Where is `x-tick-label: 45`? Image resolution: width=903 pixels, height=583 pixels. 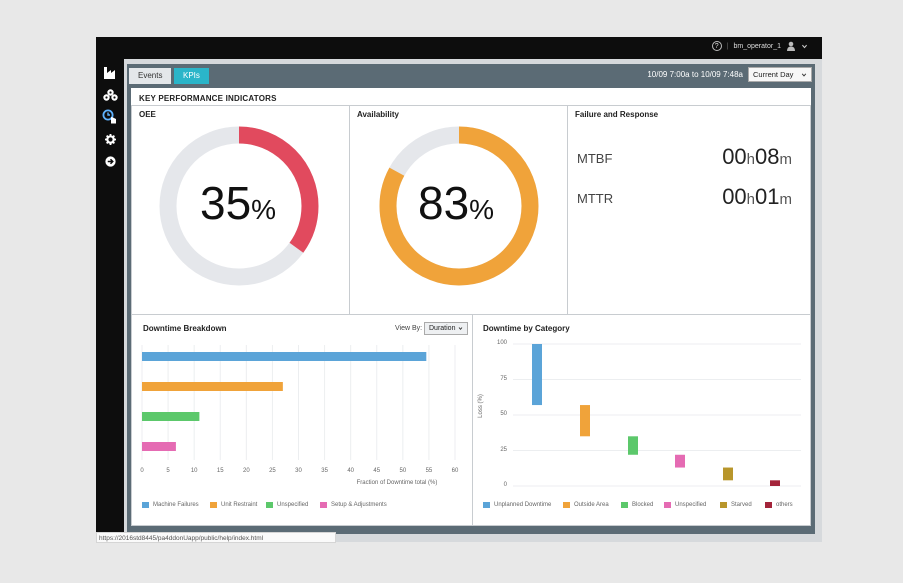 x-tick-label: 45 is located at coordinates (377, 471).